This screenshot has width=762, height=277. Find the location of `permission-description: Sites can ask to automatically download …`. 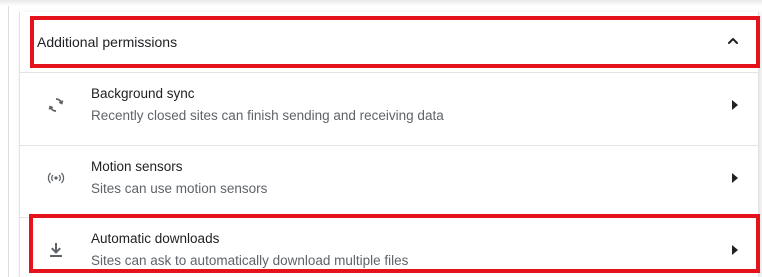

permission-description: Sites can ask to automatically download … is located at coordinates (250, 260).